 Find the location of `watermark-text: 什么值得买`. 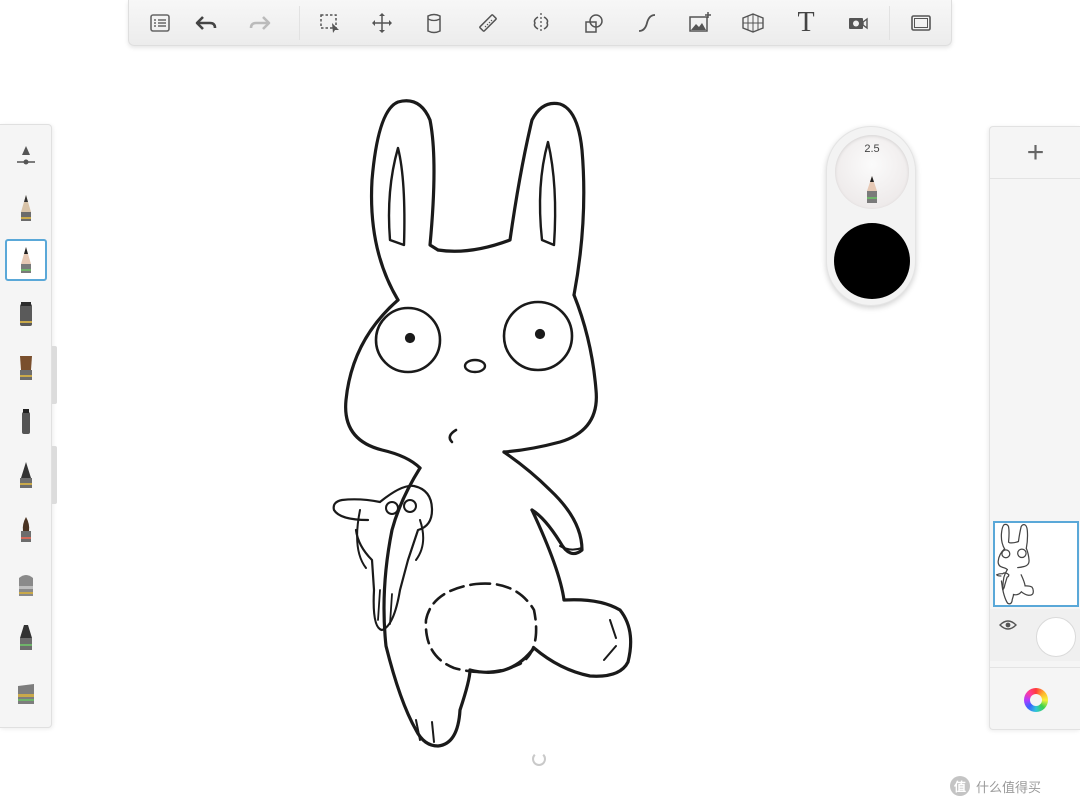

watermark-text: 什么值得买 is located at coordinates (1009, 788).